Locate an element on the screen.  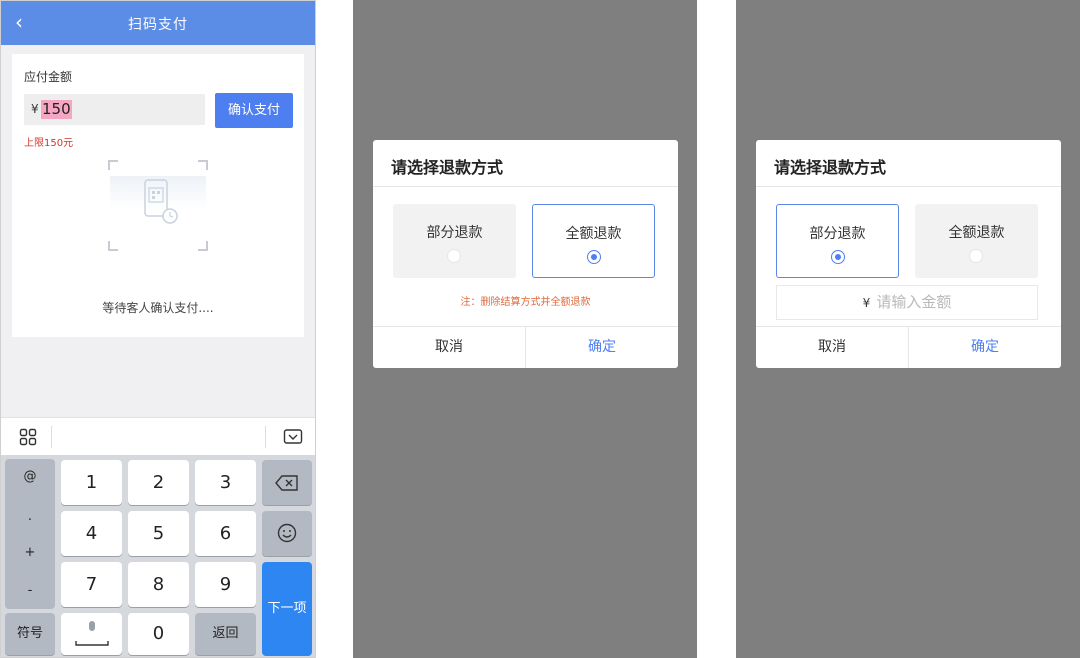
key-9: 9 is located at coordinates (225, 584).